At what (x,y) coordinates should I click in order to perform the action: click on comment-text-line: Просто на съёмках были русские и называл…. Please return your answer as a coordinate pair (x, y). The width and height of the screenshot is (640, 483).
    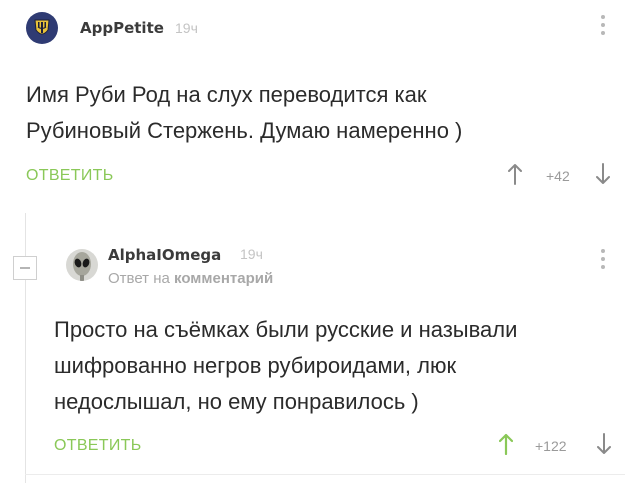
    Looking at the image, I should click on (286, 329).